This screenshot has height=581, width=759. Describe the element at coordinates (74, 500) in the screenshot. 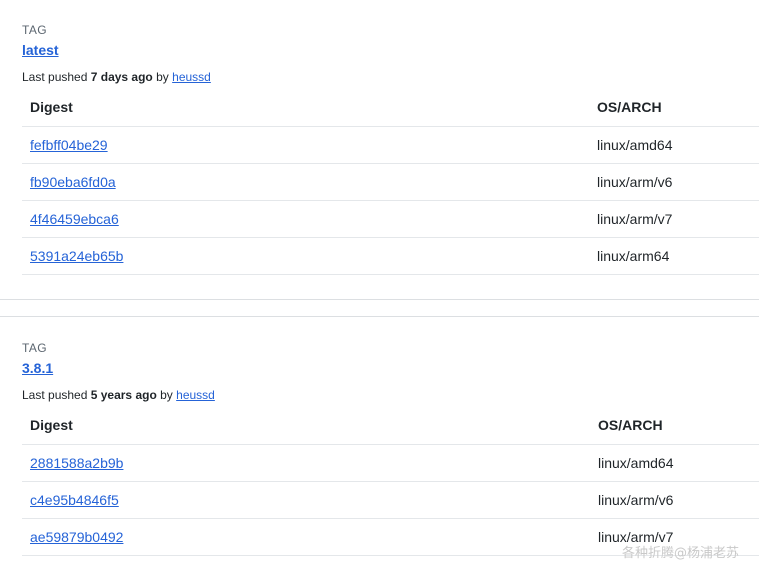

I see `digest-link: c4e95b4846f5` at that location.